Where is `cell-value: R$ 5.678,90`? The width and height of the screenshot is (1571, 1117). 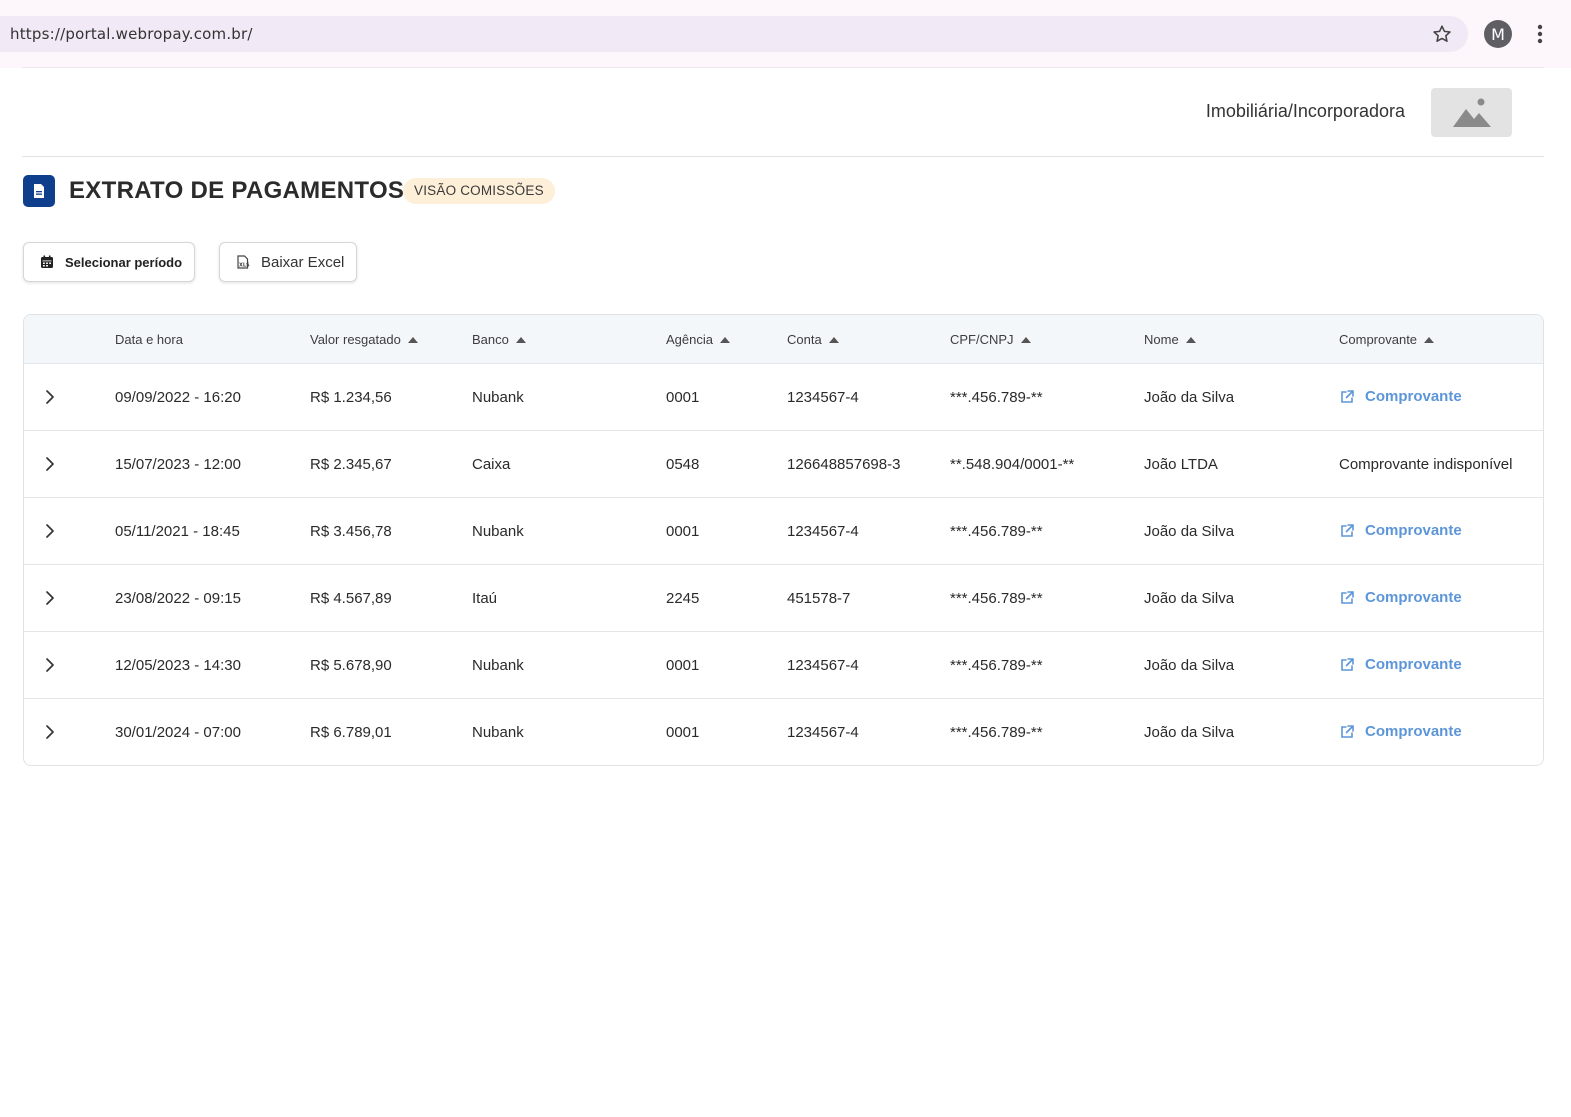 cell-value: R$ 5.678,90 is located at coordinates (351, 665).